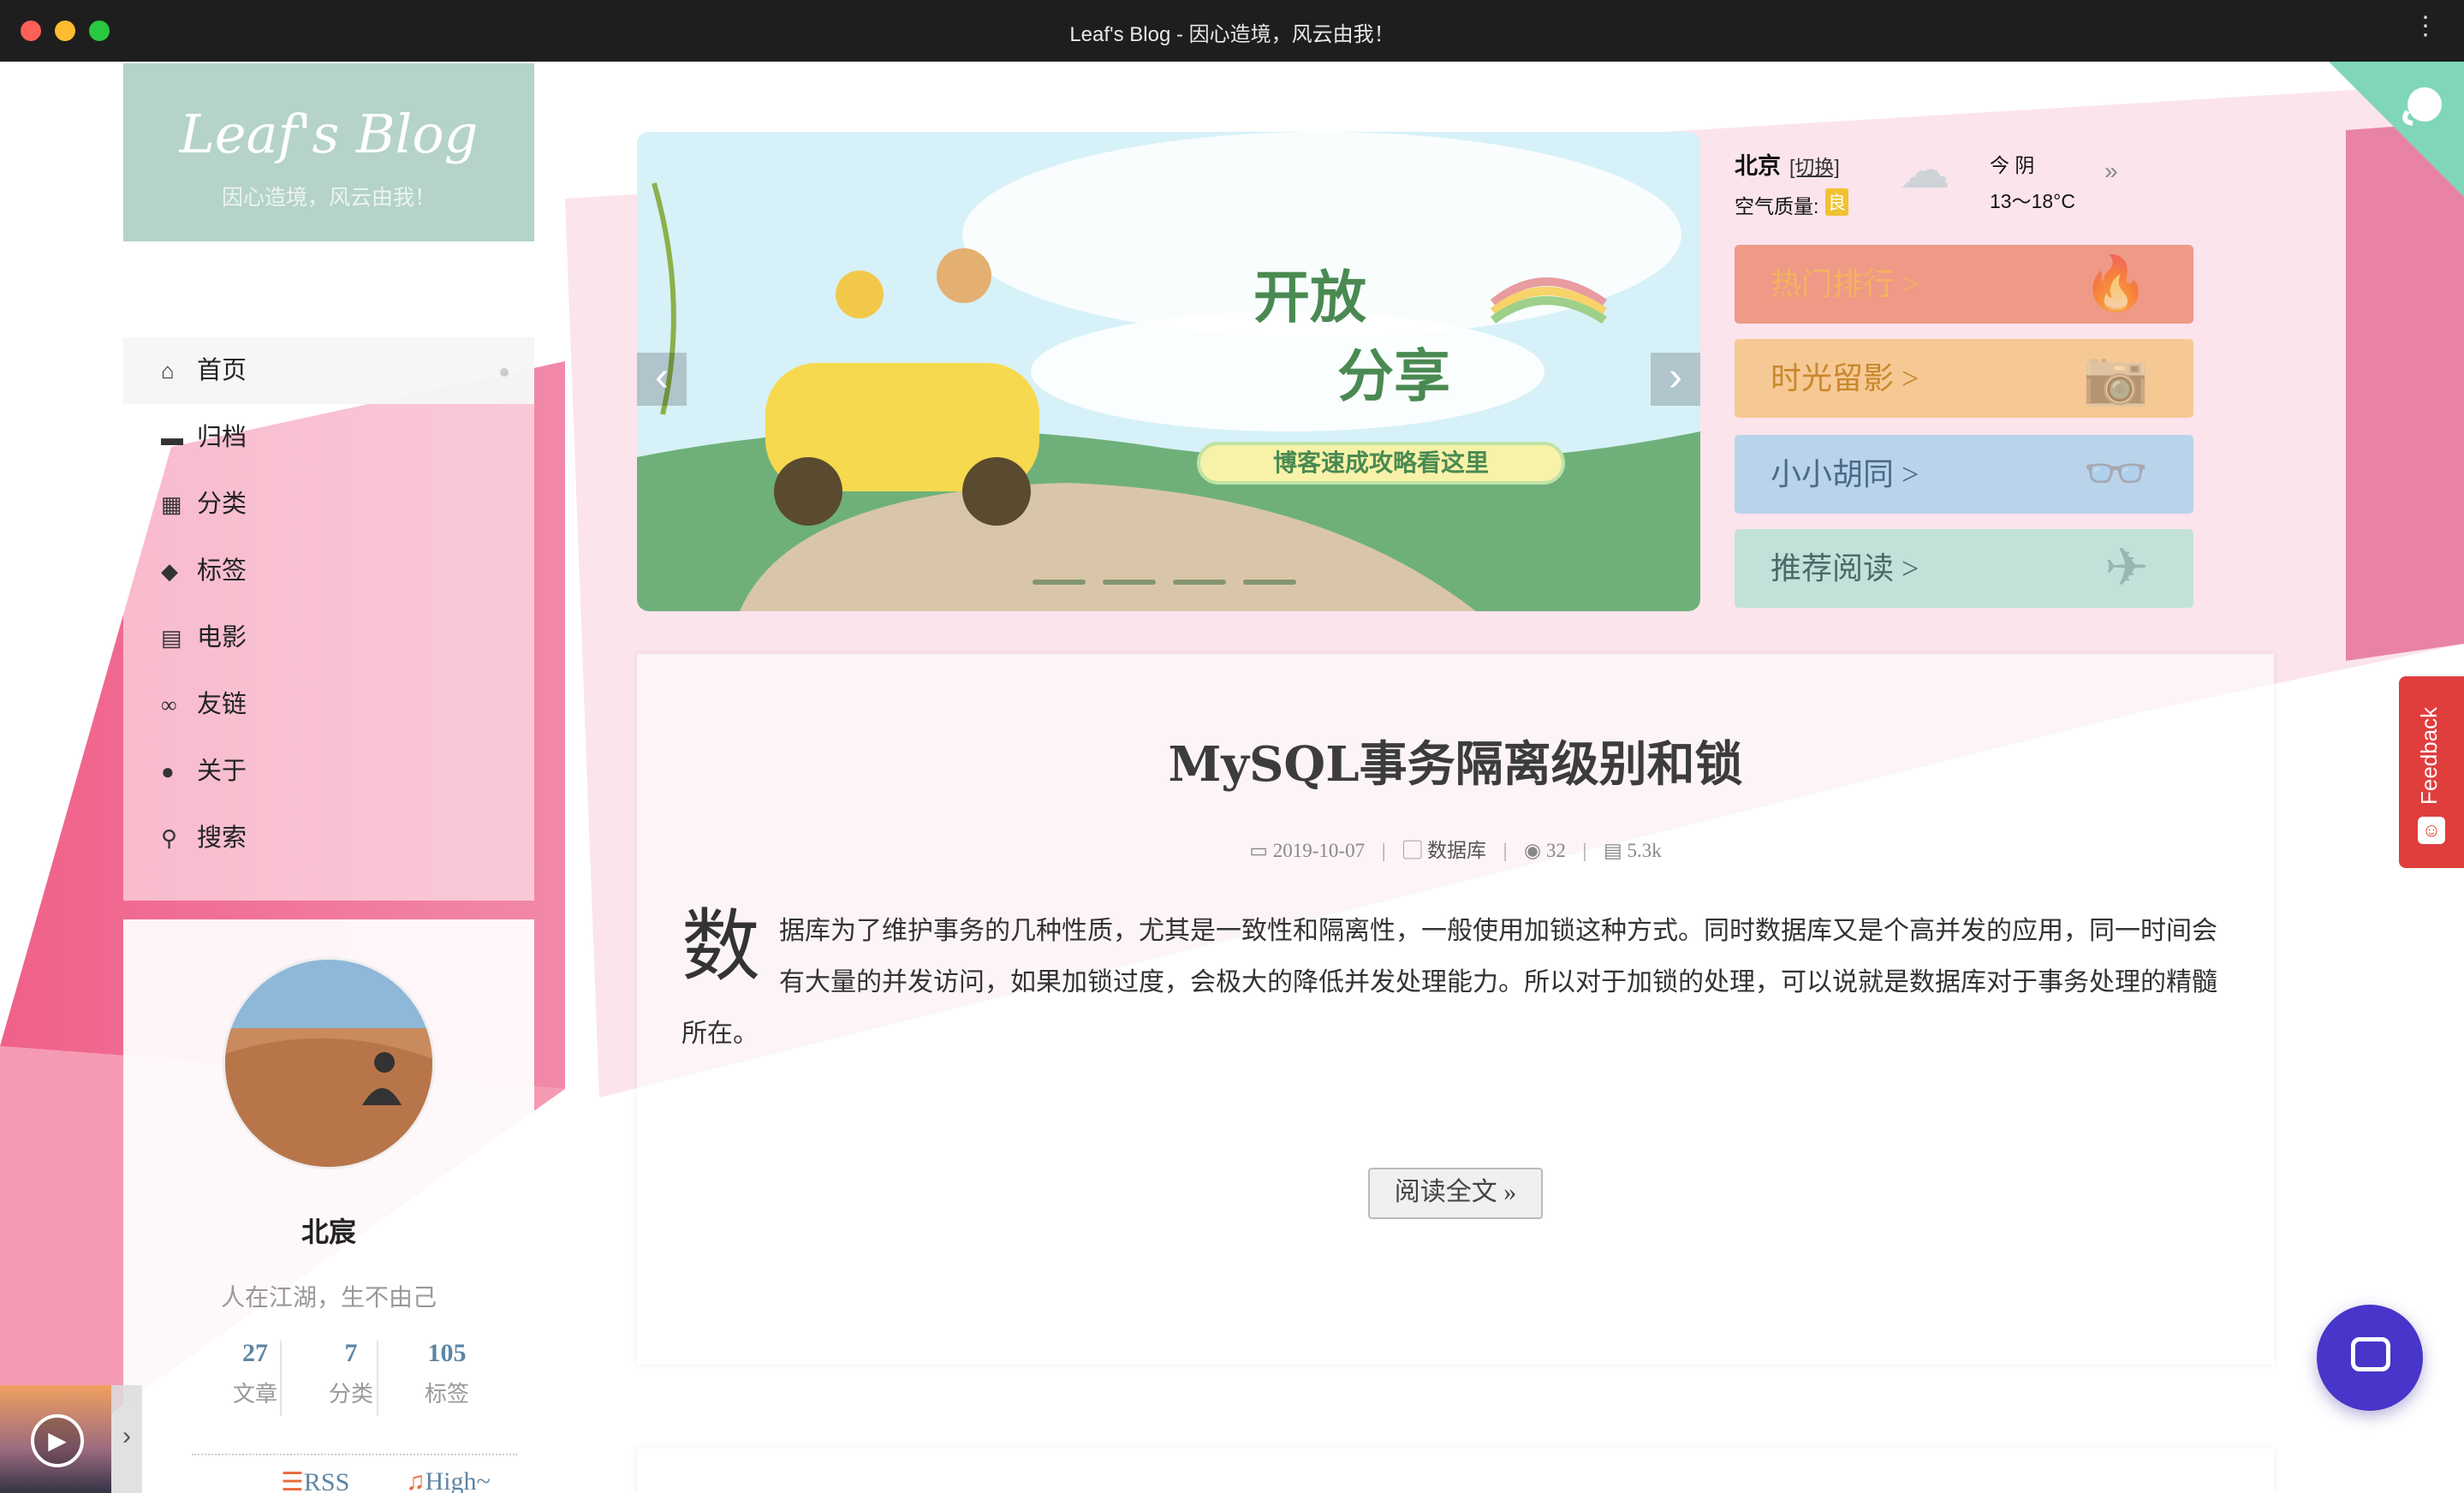  I want to click on active-dot, so click(505, 372).